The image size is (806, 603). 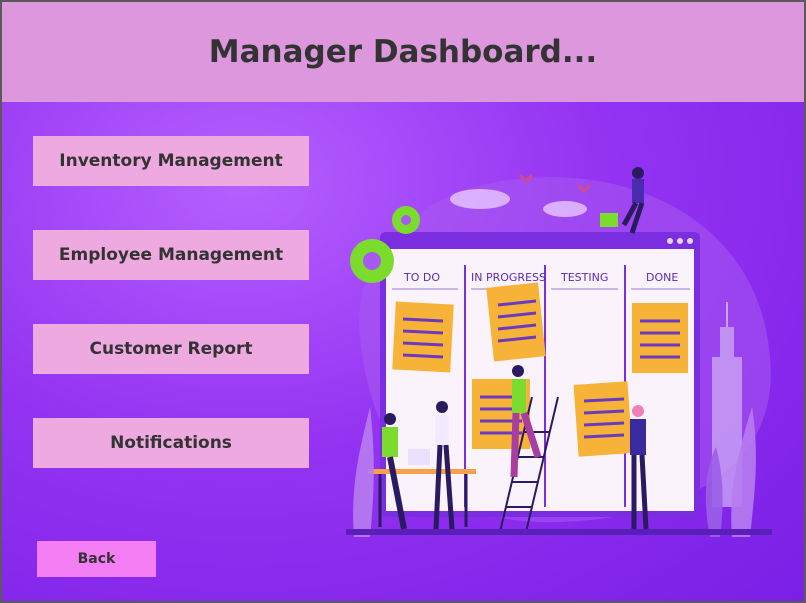 What do you see at coordinates (171, 443) in the screenshot?
I see `notifications-button: Notifications` at bounding box center [171, 443].